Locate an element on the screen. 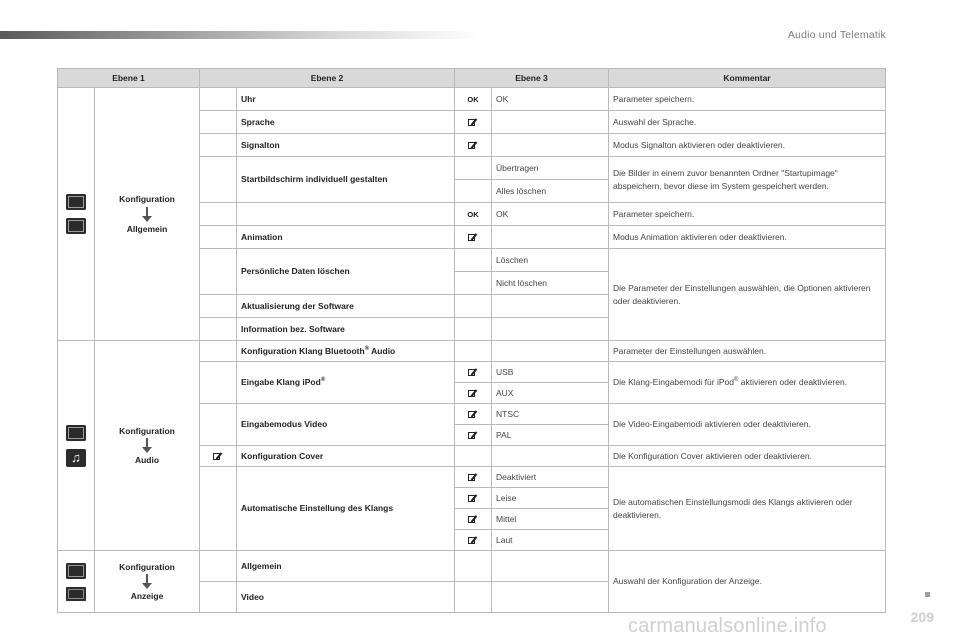  level2-eingabe-klang-ipod: Eingabe Klang iPod® is located at coordinates (345, 382).